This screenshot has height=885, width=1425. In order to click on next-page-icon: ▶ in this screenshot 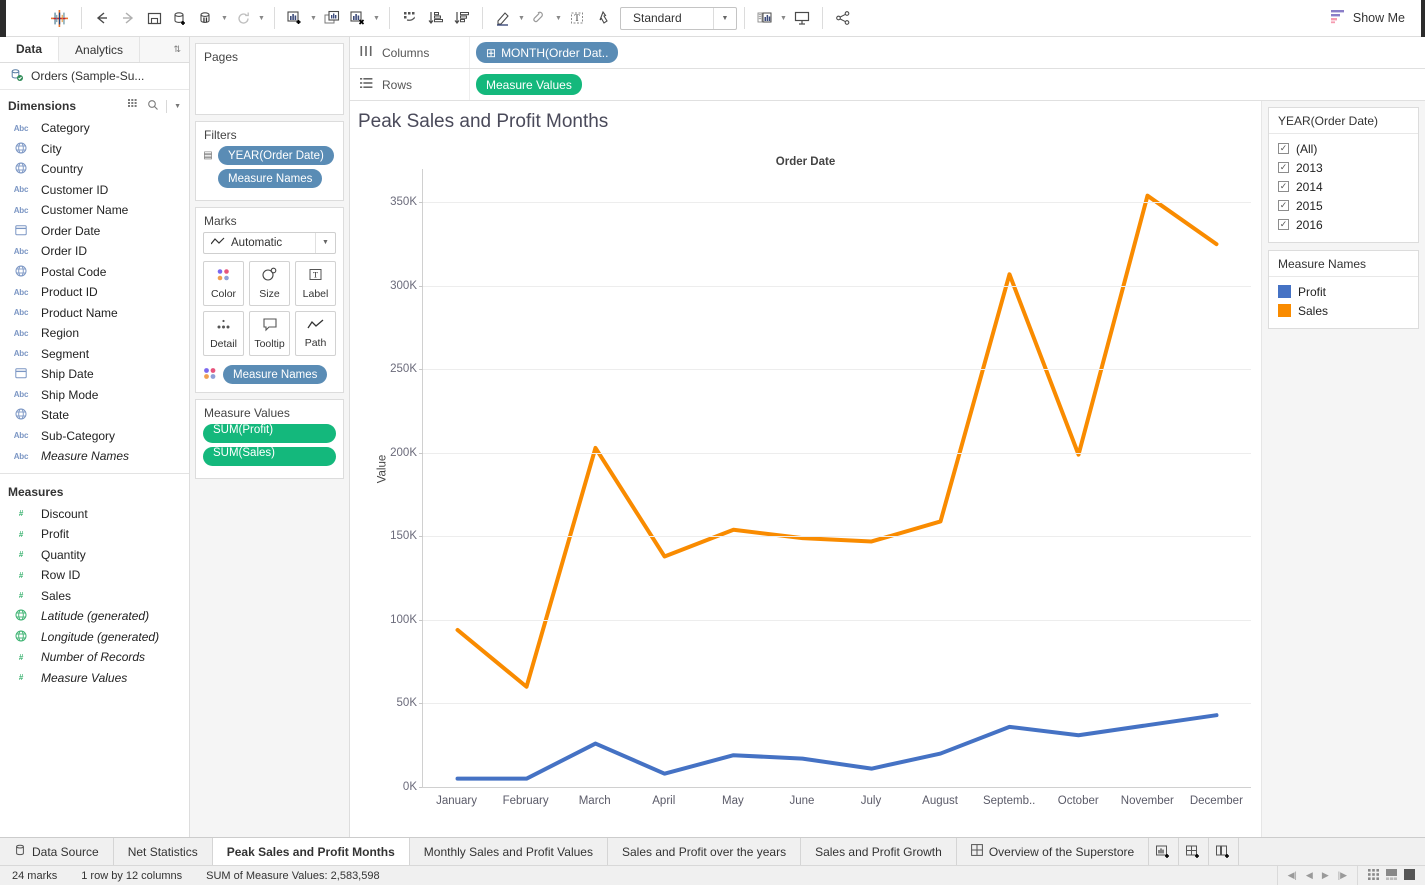, I will do `click(1325, 875)`.